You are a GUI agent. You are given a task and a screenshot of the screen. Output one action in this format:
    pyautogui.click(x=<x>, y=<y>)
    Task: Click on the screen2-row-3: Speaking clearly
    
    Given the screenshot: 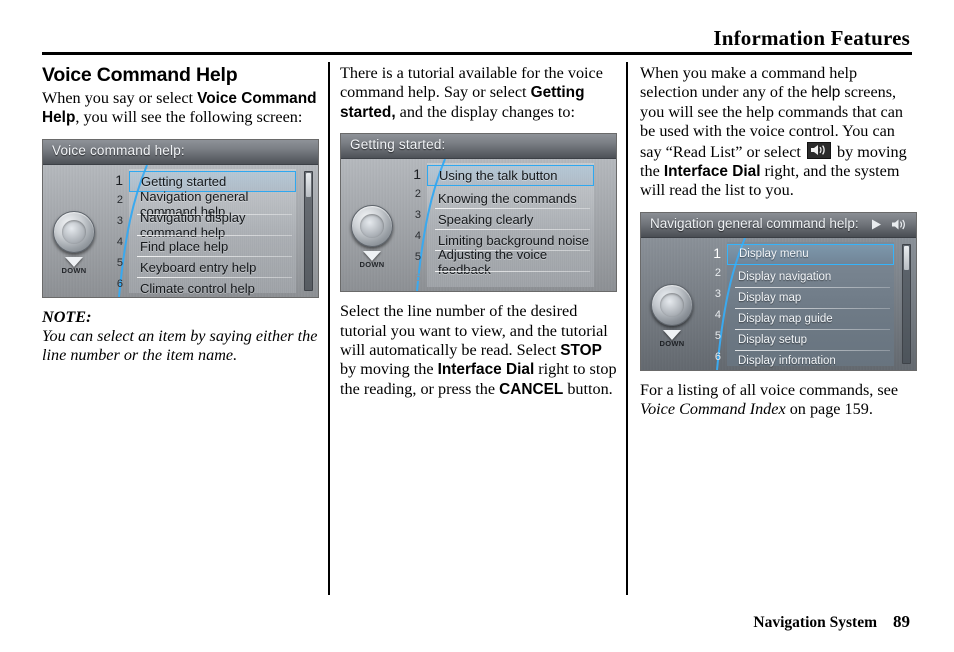 What is the action you would take?
    pyautogui.click(x=510, y=220)
    